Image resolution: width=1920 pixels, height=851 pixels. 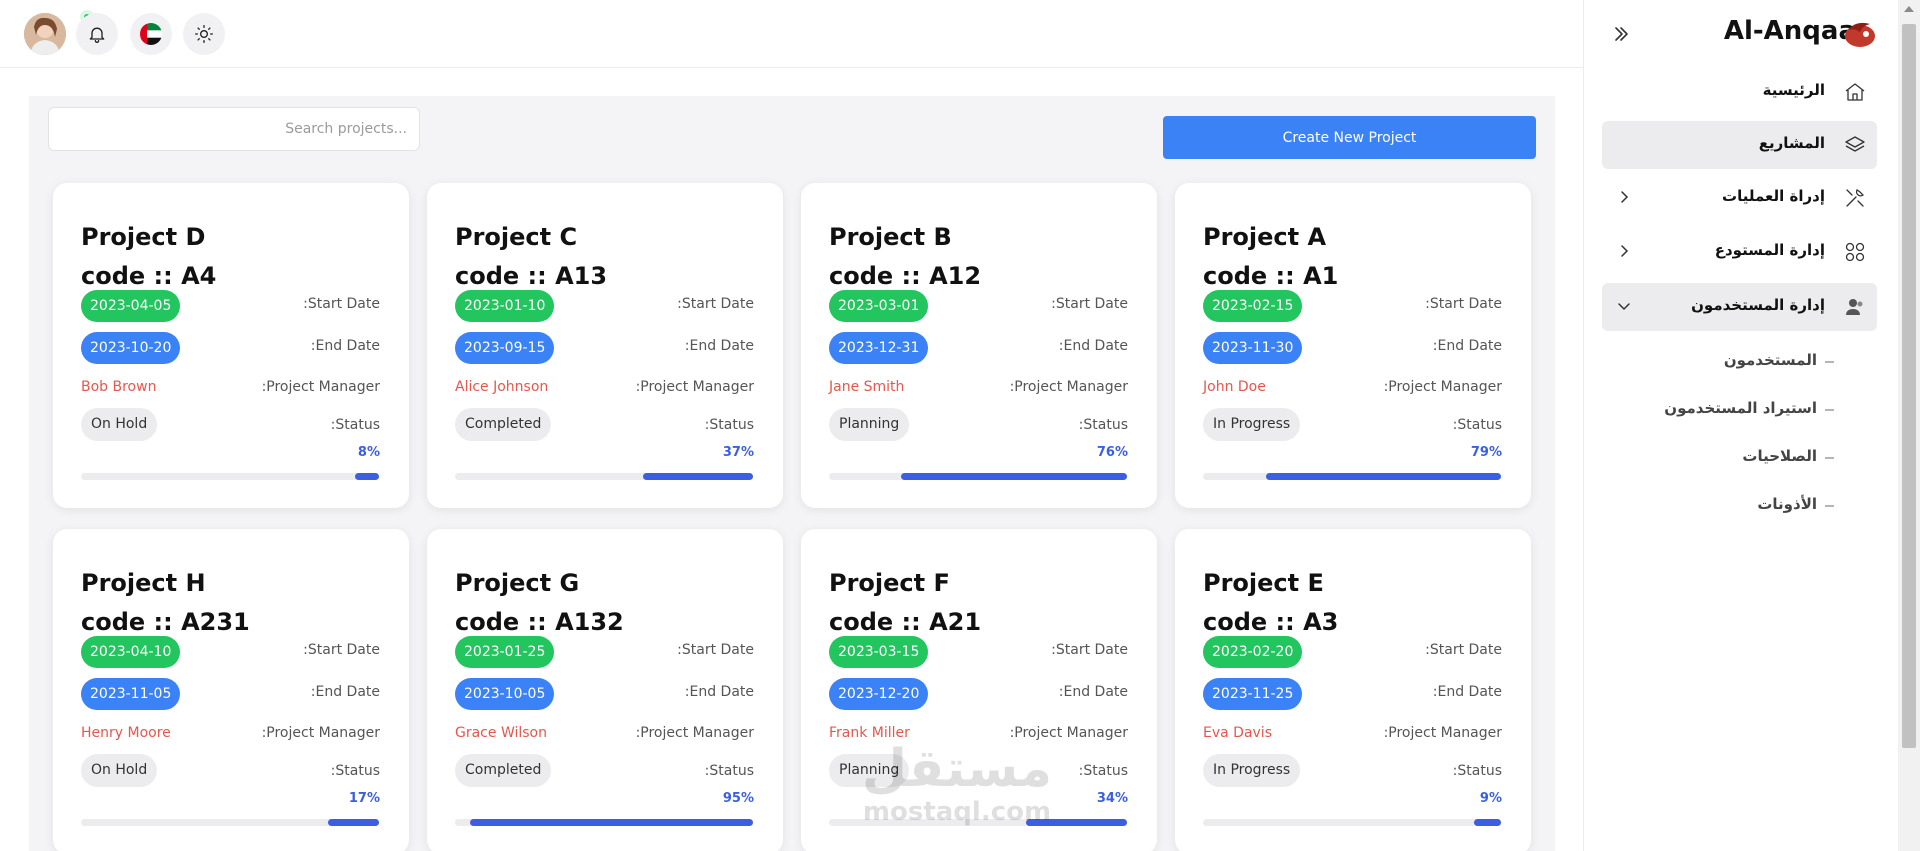 I want to click on sidebar-subitem-users: المستخدمون, so click(x=1770, y=360).